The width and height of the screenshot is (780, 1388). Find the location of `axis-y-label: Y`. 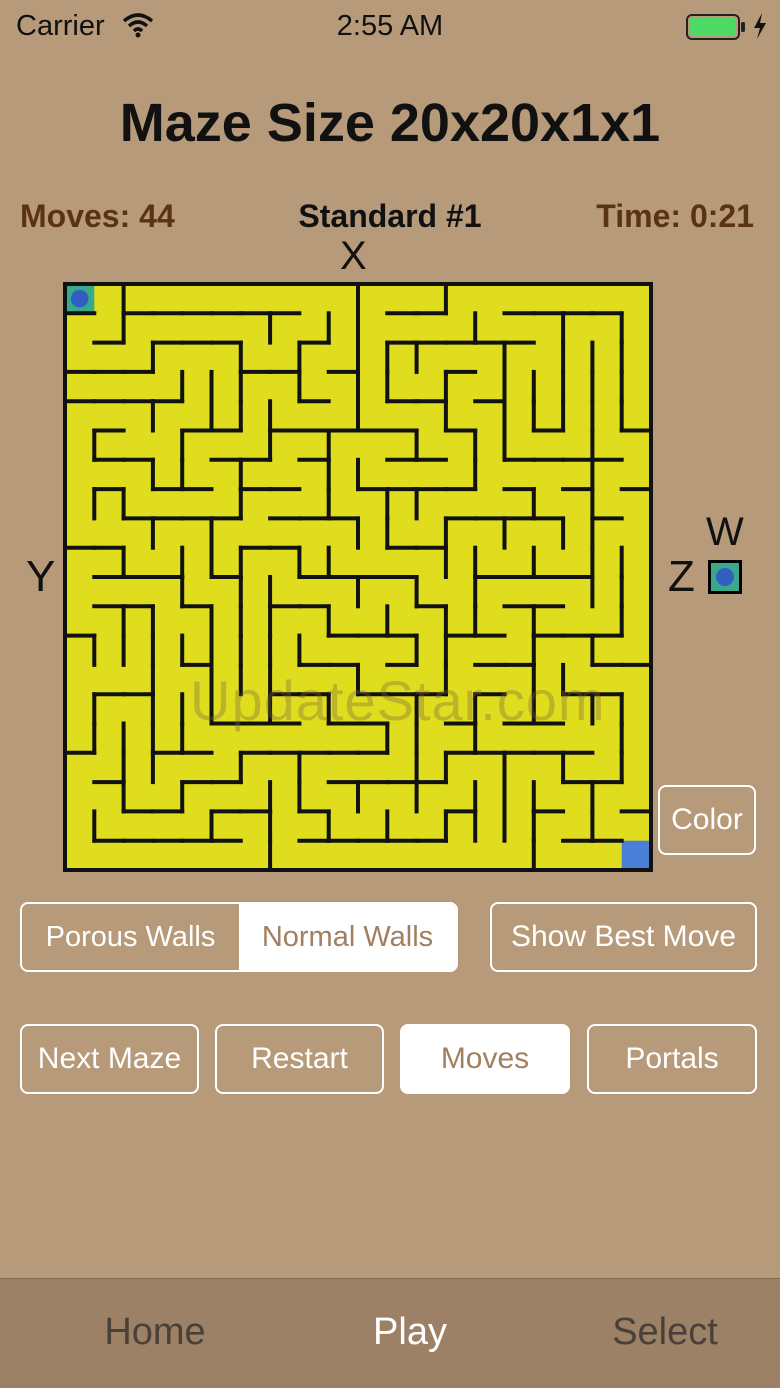

axis-y-label: Y is located at coordinates (41, 576).